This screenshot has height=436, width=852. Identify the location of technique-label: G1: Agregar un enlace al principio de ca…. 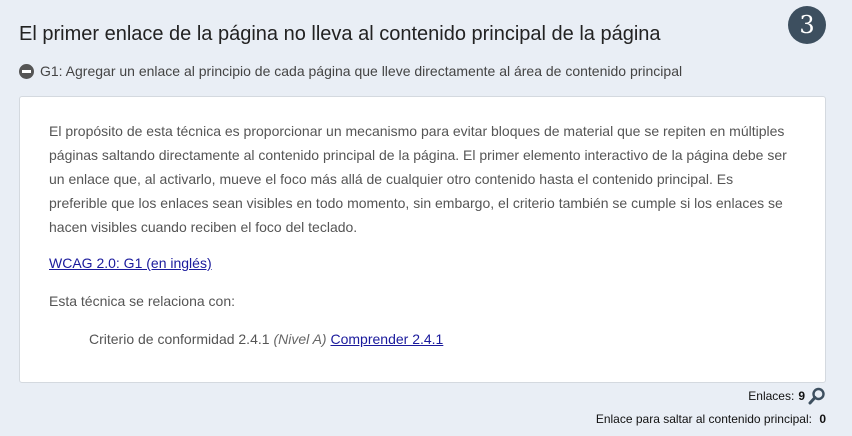
(361, 71).